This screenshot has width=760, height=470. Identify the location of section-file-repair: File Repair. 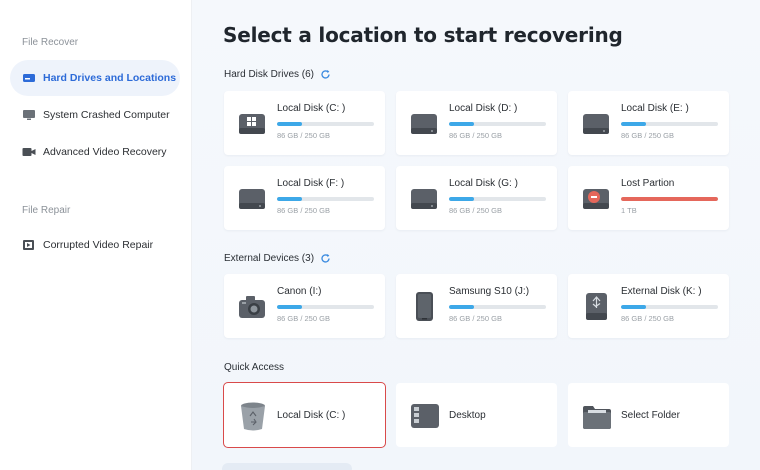
(46, 210).